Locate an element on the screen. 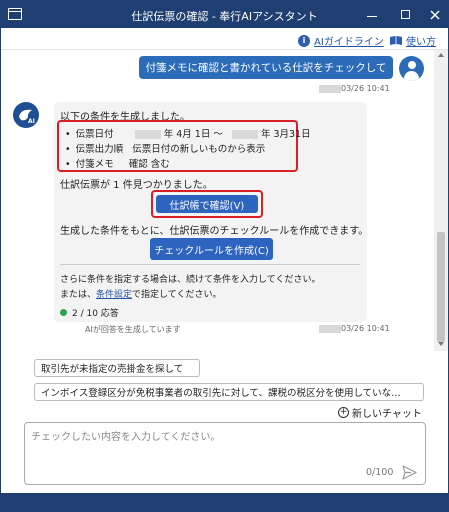 Image resolution: width=449 pixels, height=512 pixels. how-to-label: 使い方 is located at coordinates (421, 42).